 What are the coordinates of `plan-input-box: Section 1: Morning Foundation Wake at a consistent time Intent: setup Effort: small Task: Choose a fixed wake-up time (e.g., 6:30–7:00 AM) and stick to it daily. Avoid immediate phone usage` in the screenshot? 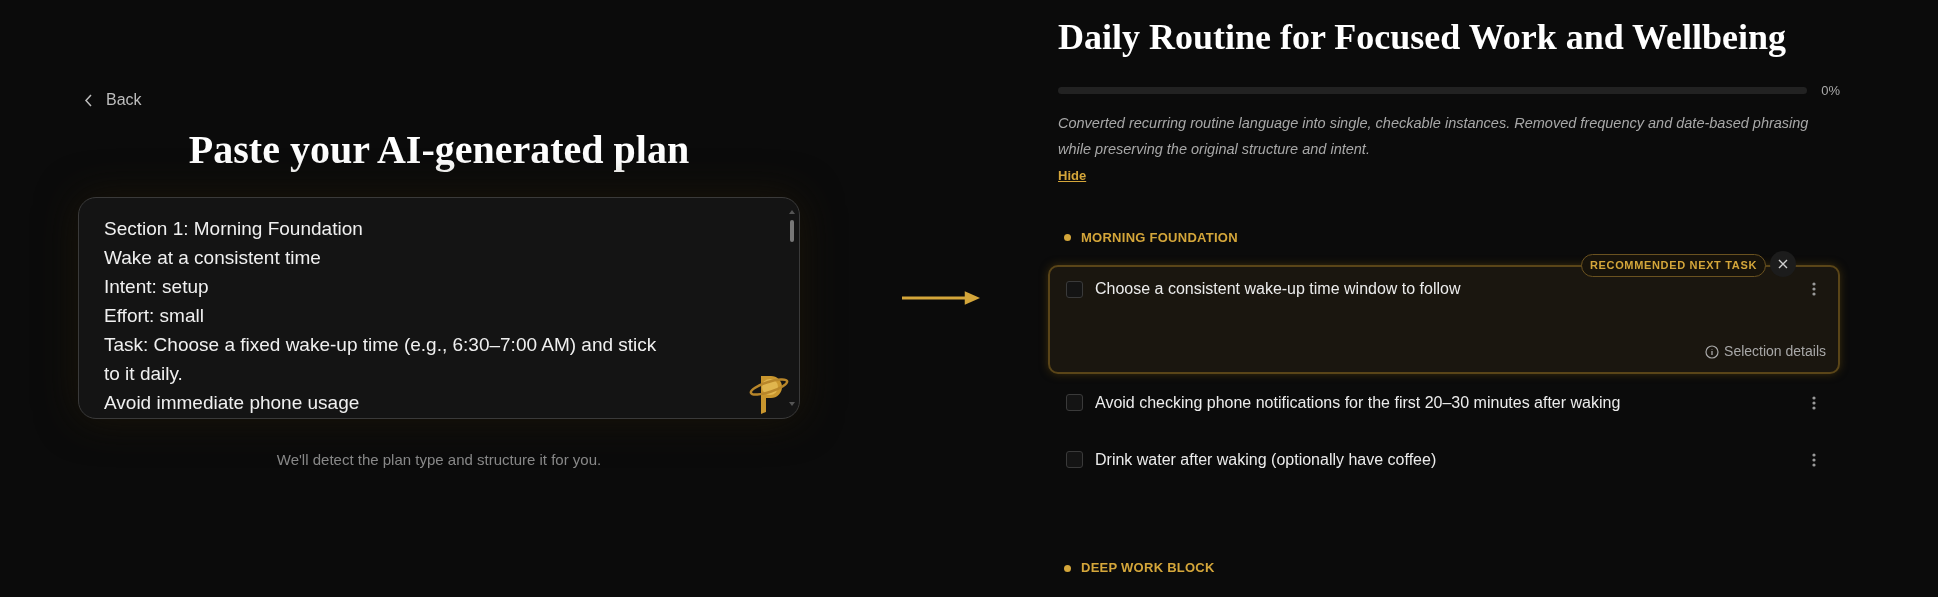 It's located at (439, 308).